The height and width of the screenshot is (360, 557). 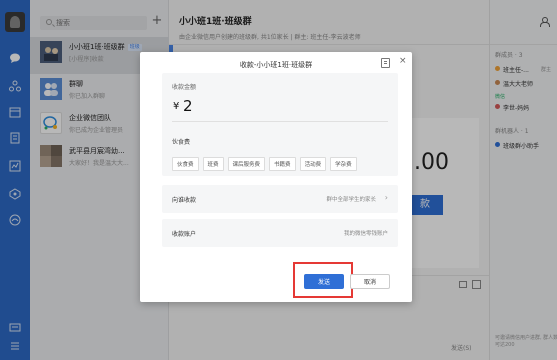 What do you see at coordinates (184, 87) in the screenshot?
I see `amount-label: 收款金额` at bounding box center [184, 87].